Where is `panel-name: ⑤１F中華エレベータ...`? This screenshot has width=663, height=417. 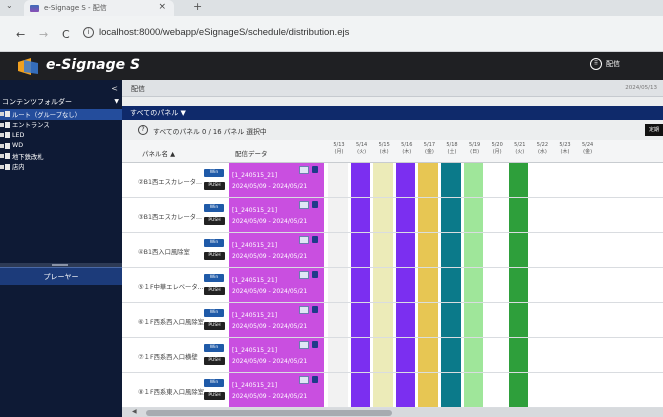 panel-name: ⑤１F中華エレベータ... is located at coordinates (171, 286).